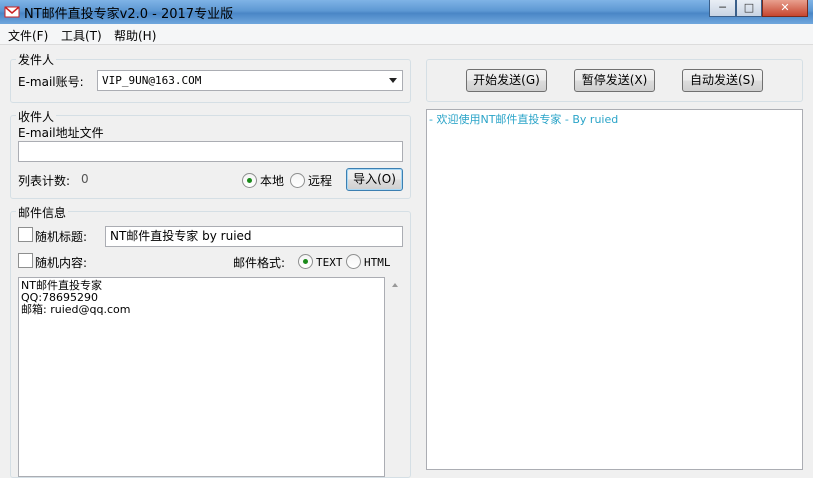  What do you see at coordinates (61, 237) in the screenshot?
I see `random-subject-label: 随机标题:` at bounding box center [61, 237].